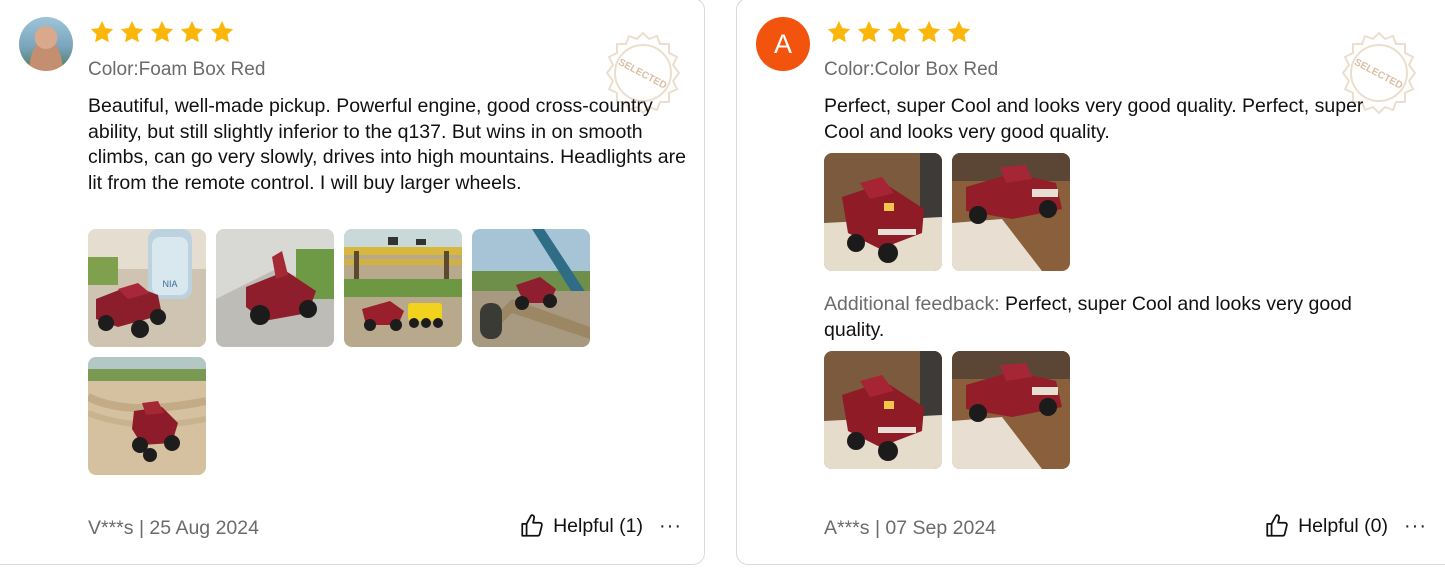 The image size is (1445, 580). I want to click on helpful-group: Helpful (0) ···, so click(1345, 526).